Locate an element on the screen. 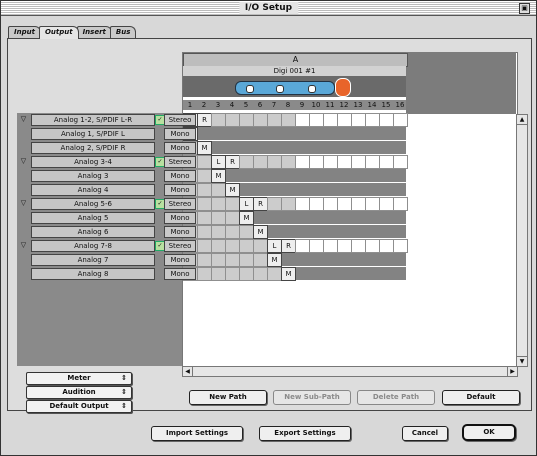 This screenshot has width=537, height=456. path-row: ▽ Analog 1-2, S/PDIF L-R ✓ Stereo is located at coordinates (106, 119).